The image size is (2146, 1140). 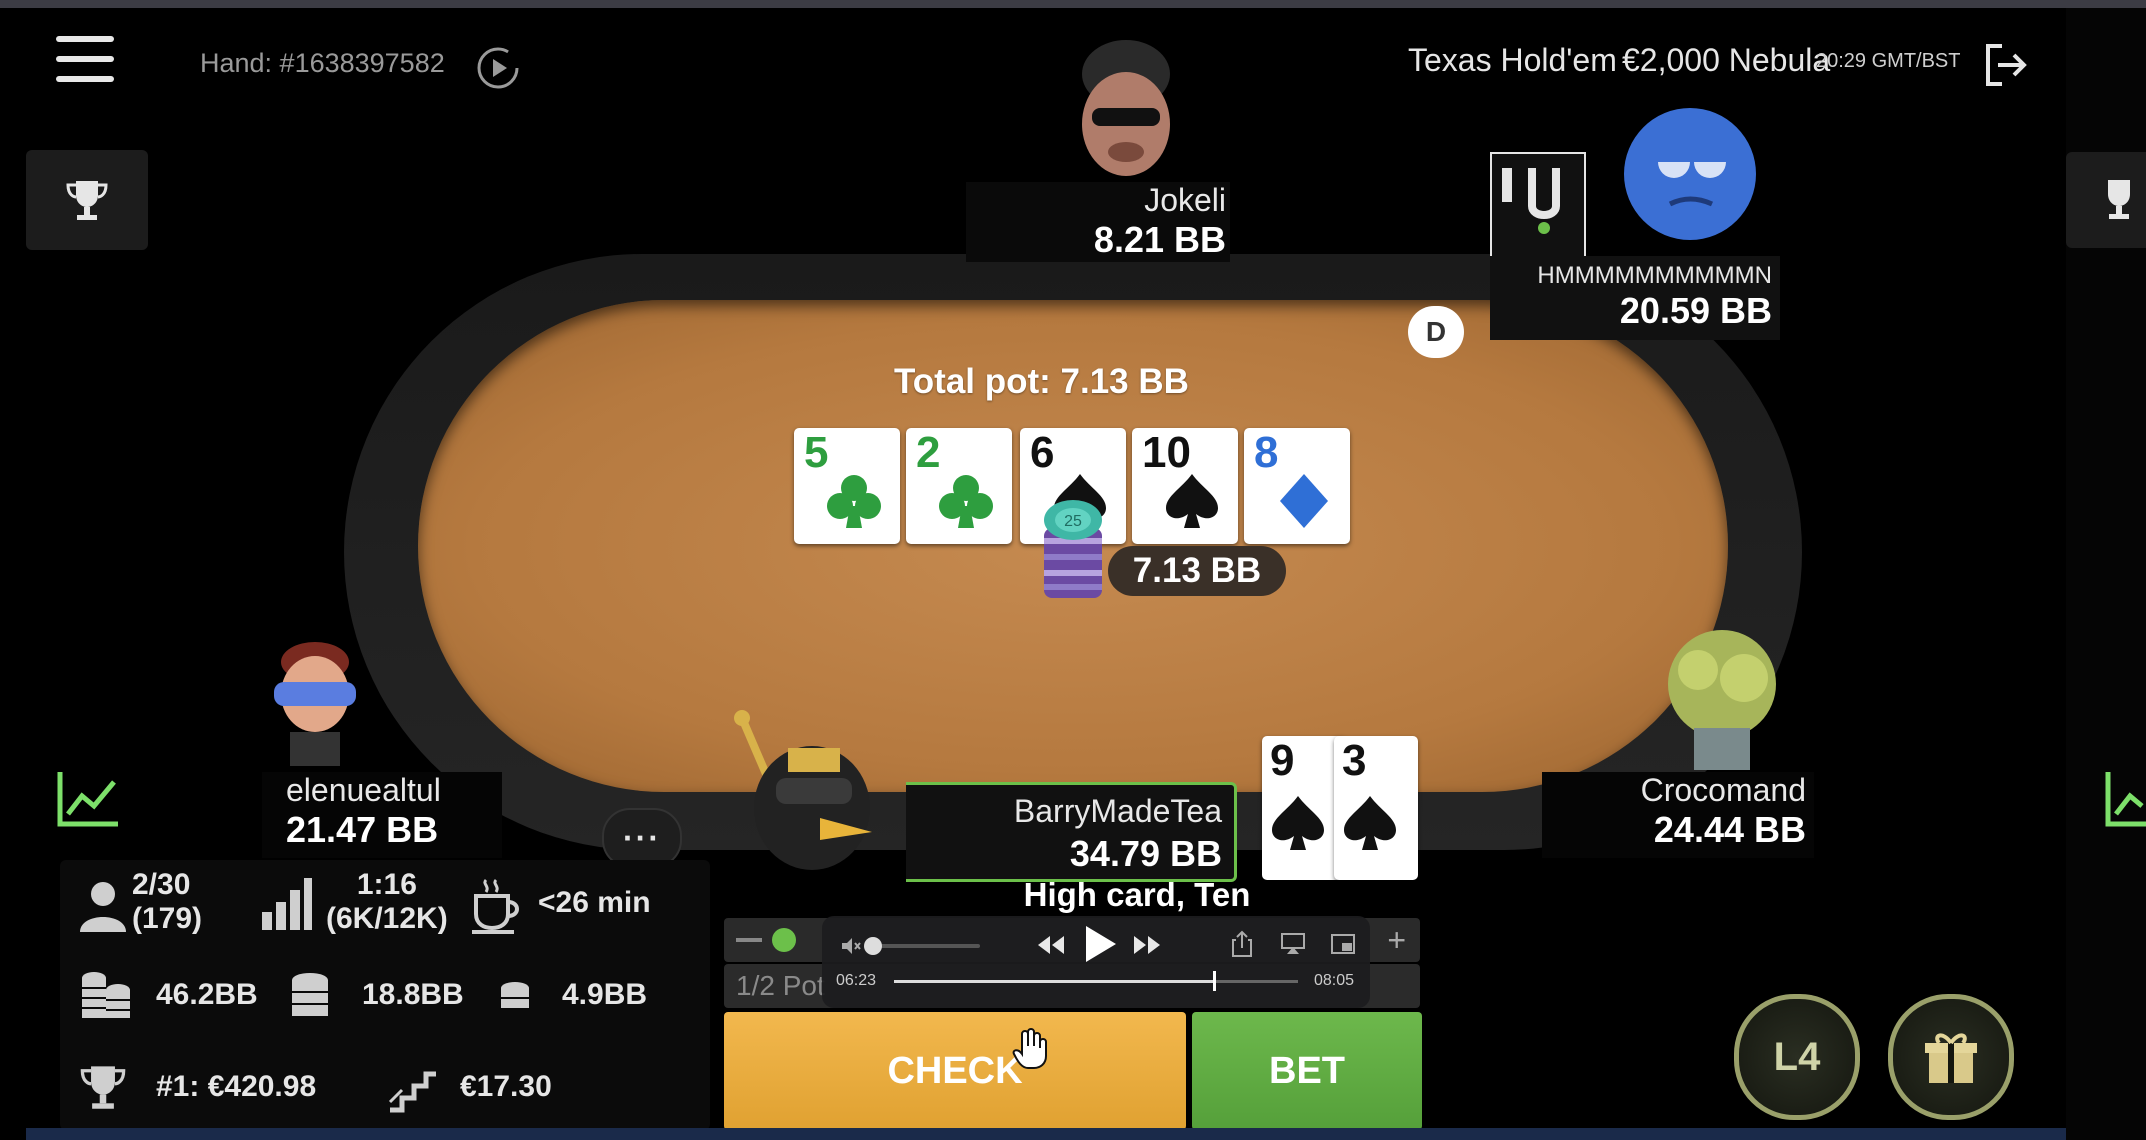 I want to click on board-card: 8, so click(x=1297, y=486).